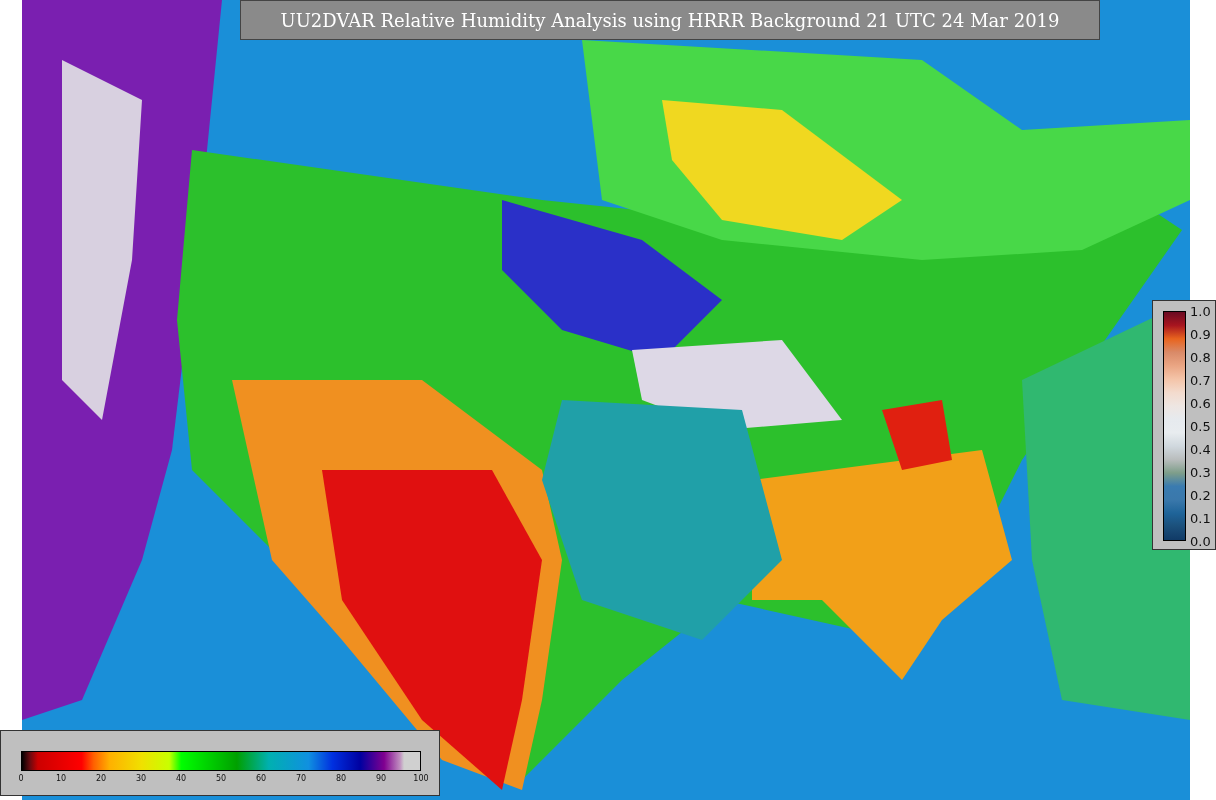 The width and height of the screenshot is (1216, 800). What do you see at coordinates (101, 778) in the screenshot?
I see `tick-label: 20` at bounding box center [101, 778].